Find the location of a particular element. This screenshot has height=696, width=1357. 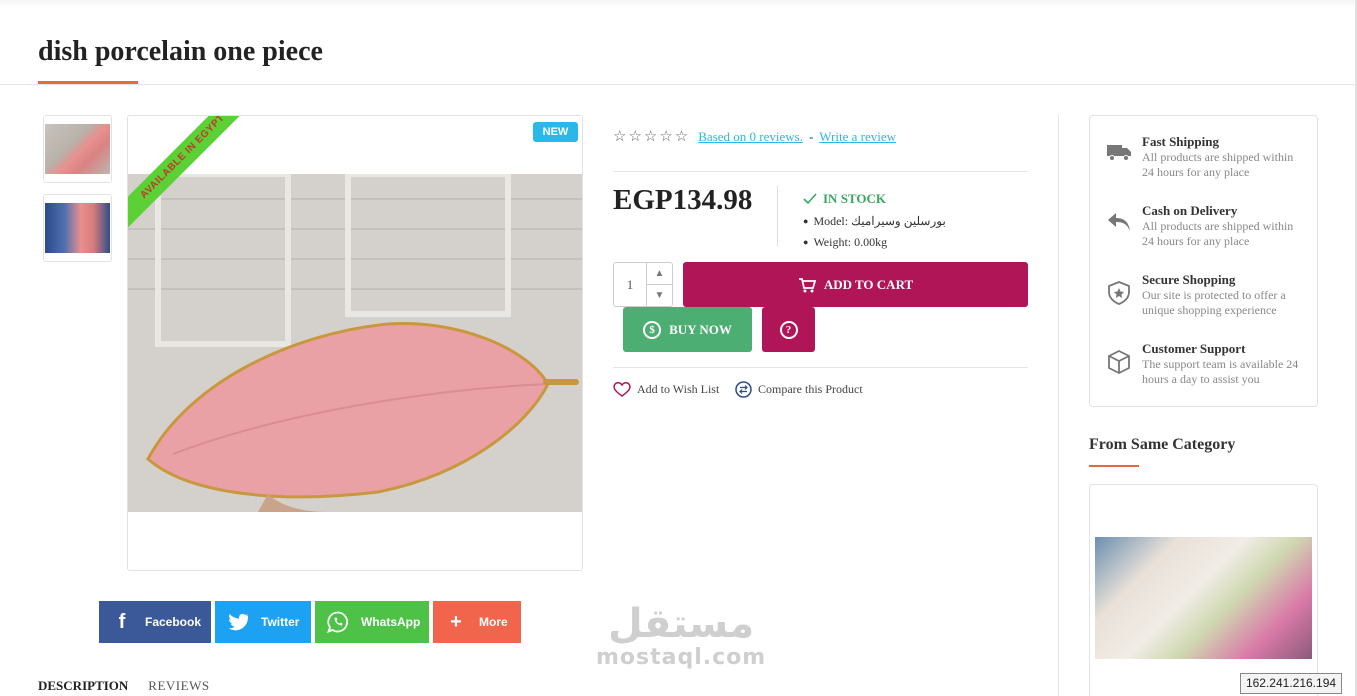

spec-weight: Weight: 0.00kg is located at coordinates (874, 242).